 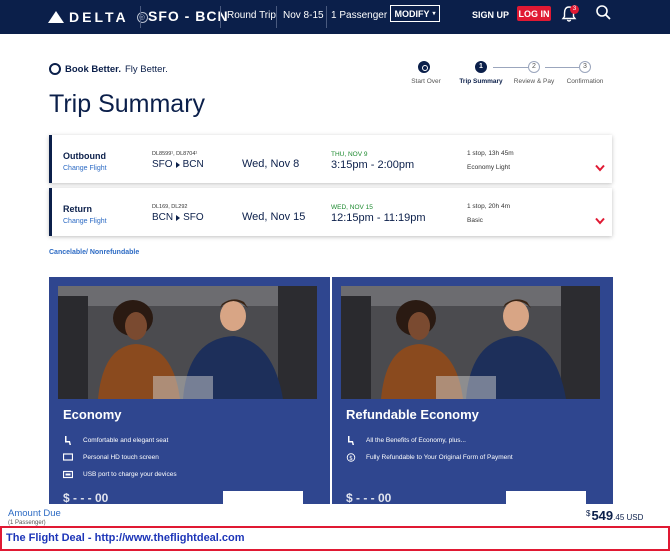 I want to click on cabin-class: Basic, so click(x=475, y=220).